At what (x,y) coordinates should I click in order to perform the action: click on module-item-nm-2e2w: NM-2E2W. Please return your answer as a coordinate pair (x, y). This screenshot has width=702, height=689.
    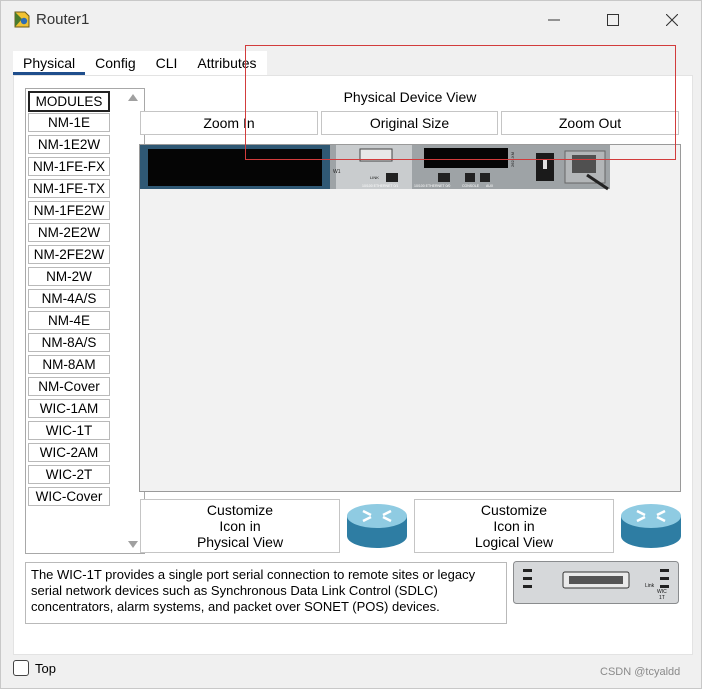
    Looking at the image, I should click on (69, 232).